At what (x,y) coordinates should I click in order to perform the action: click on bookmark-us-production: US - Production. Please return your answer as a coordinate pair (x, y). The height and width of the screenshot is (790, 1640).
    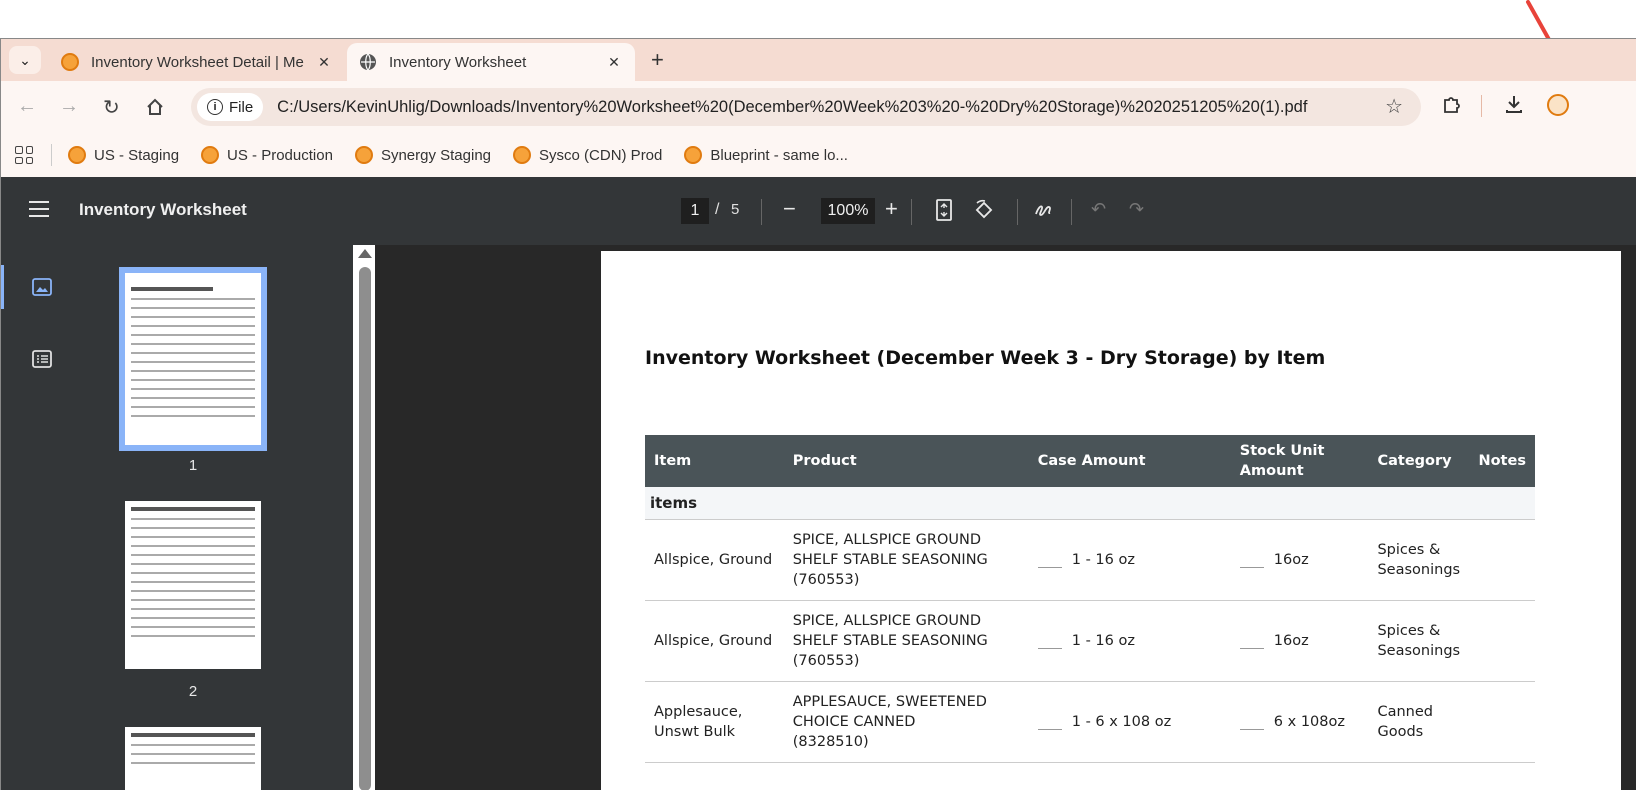
    Looking at the image, I should click on (267, 155).